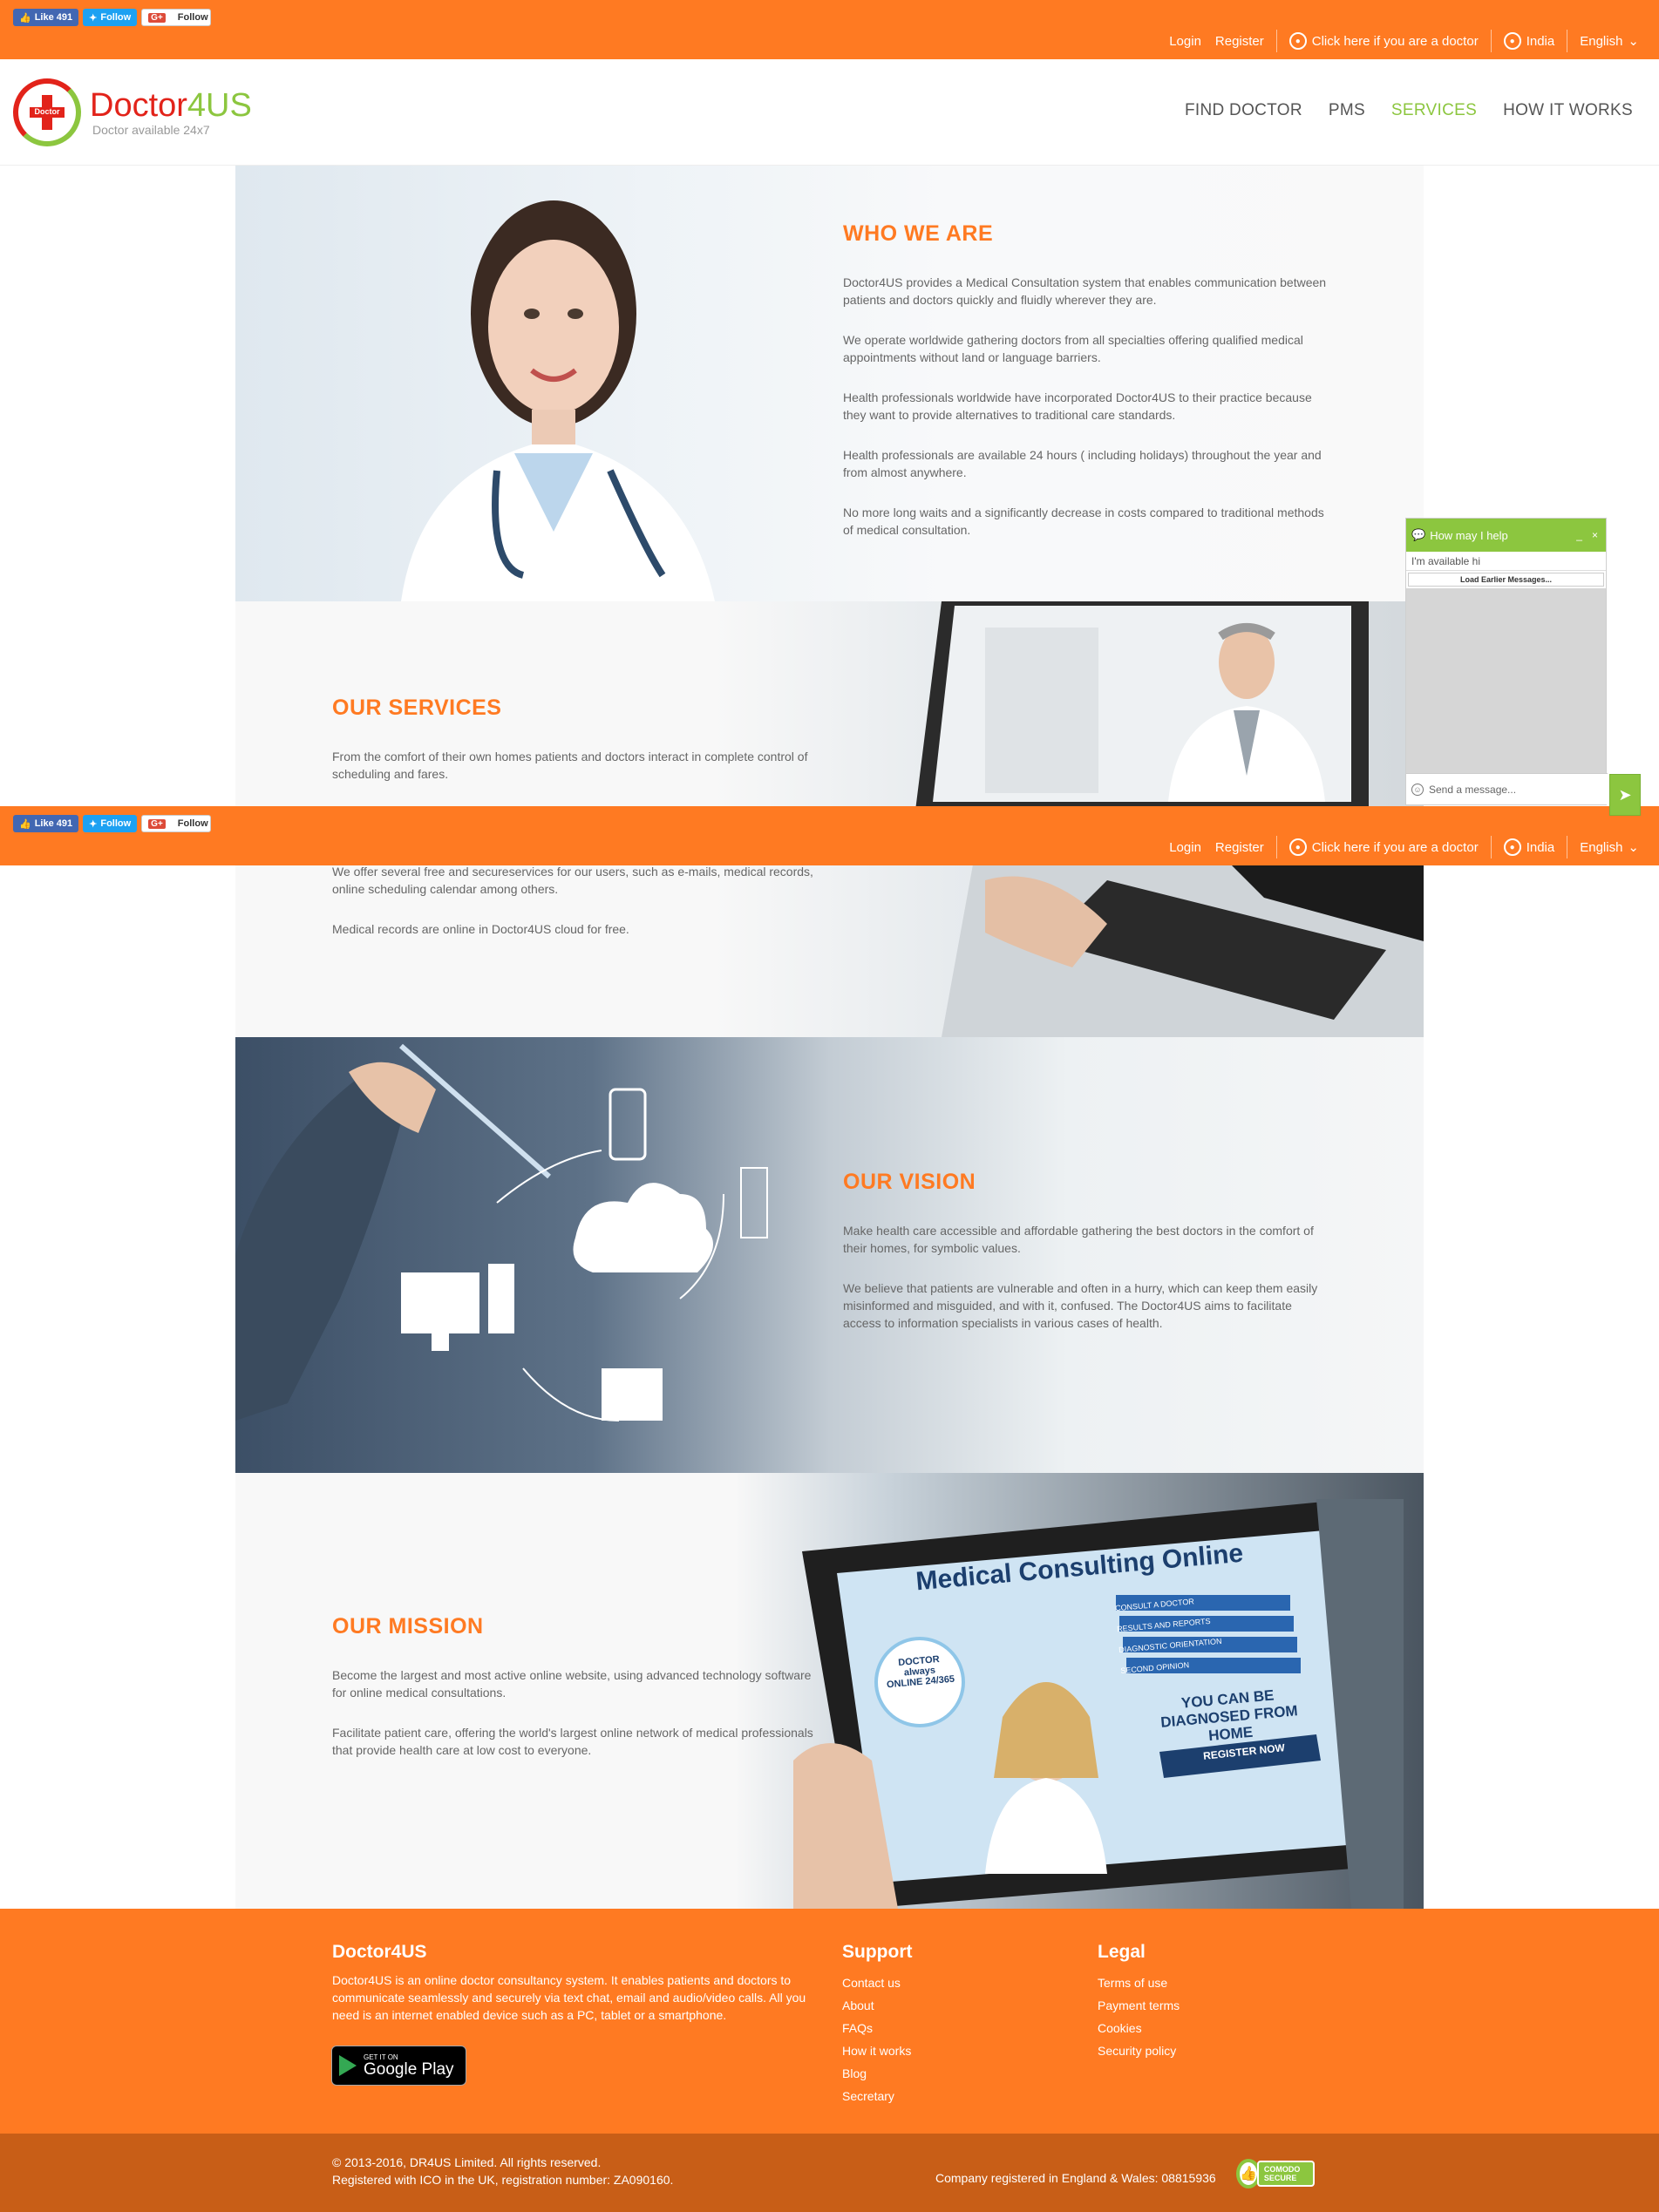  What do you see at coordinates (151, 130) in the screenshot?
I see `logo-tagline: Doctor available 24x7` at bounding box center [151, 130].